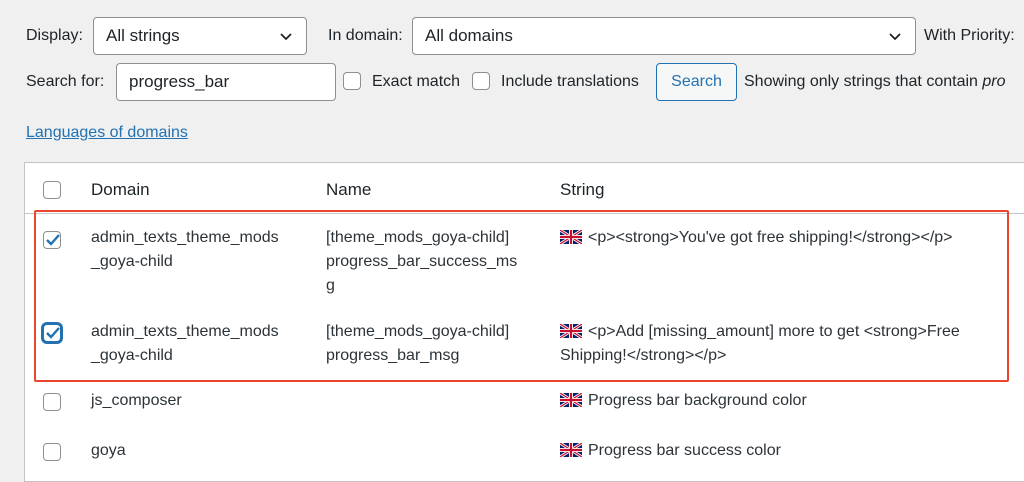 The width and height of the screenshot is (1024, 482). I want to click on display-select-value: All strings, so click(143, 35).